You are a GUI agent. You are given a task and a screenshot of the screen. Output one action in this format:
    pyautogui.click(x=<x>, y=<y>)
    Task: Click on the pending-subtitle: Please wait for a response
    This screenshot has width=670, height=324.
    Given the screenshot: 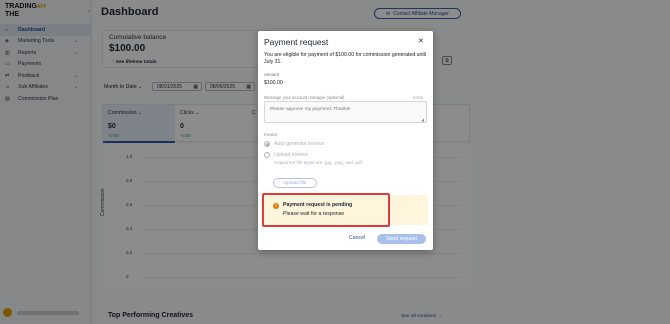 What is the action you would take?
    pyautogui.click(x=314, y=214)
    